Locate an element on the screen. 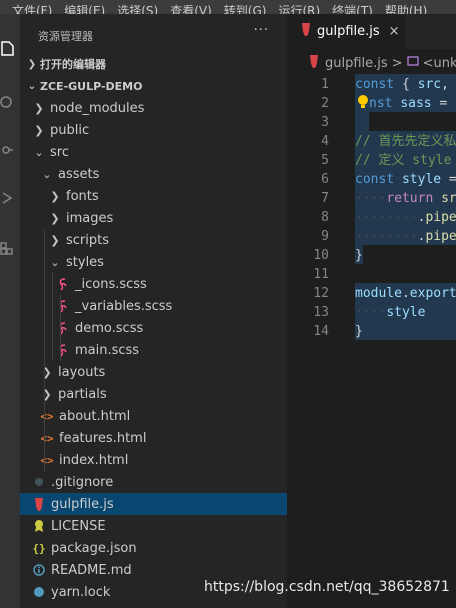 This screenshot has height=608, width=456. code-token: ···· is located at coordinates (371, 198).